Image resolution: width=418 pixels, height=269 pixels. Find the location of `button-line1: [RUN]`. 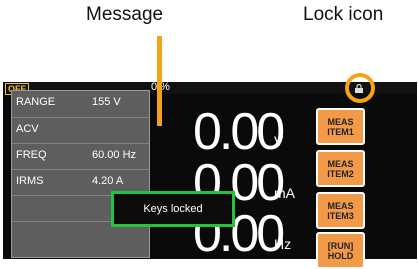

button-line1: [RUN] is located at coordinates (340, 245).